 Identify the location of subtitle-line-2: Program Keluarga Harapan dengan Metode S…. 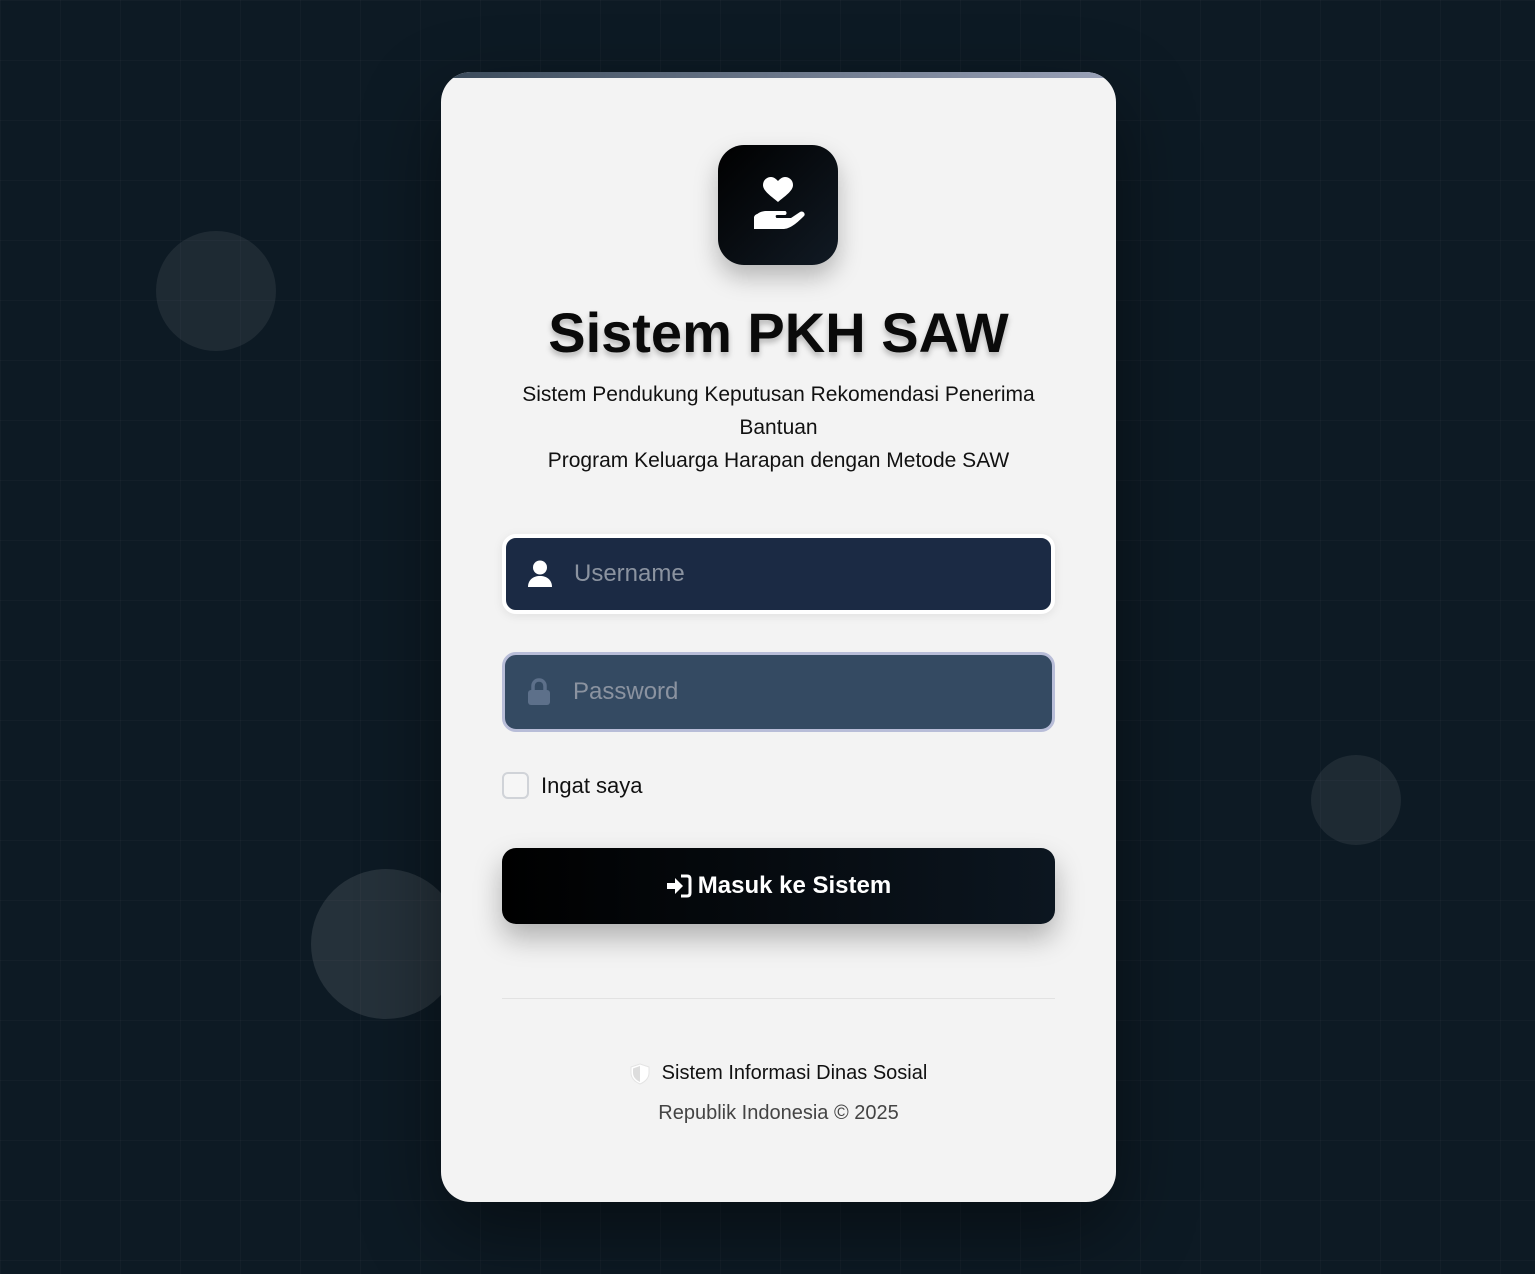
(778, 460).